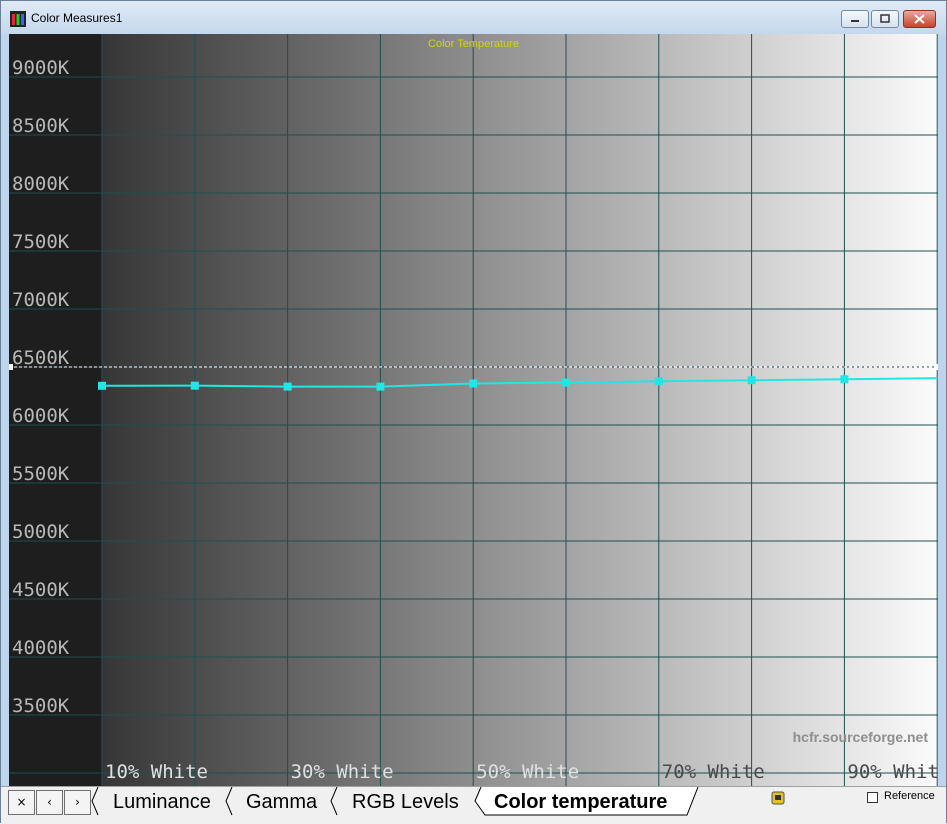 The height and width of the screenshot is (824, 947). What do you see at coordinates (41, 474) in the screenshot?
I see `y-tick-label: 5500K` at bounding box center [41, 474].